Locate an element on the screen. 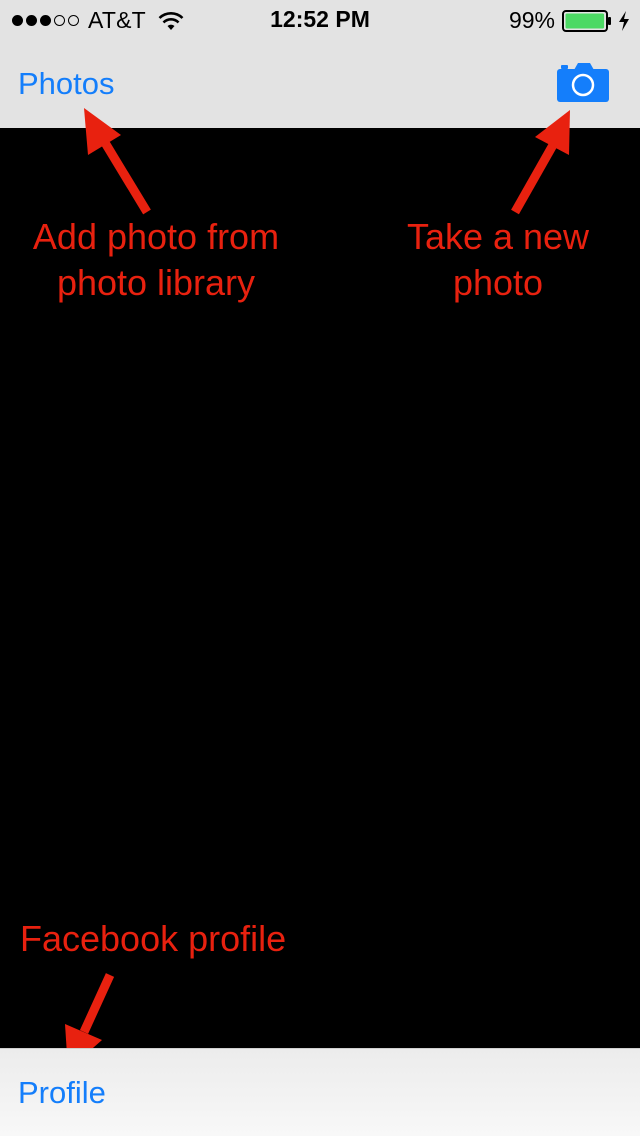 The image size is (640, 1136). photos-button: Photos is located at coordinates (66, 84).